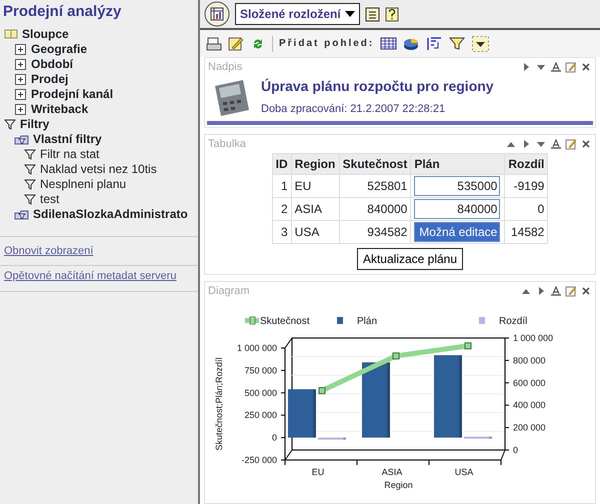 The image size is (600, 504). Describe the element at coordinates (49, 79) in the screenshot. I see `tree-item: Prodej` at that location.